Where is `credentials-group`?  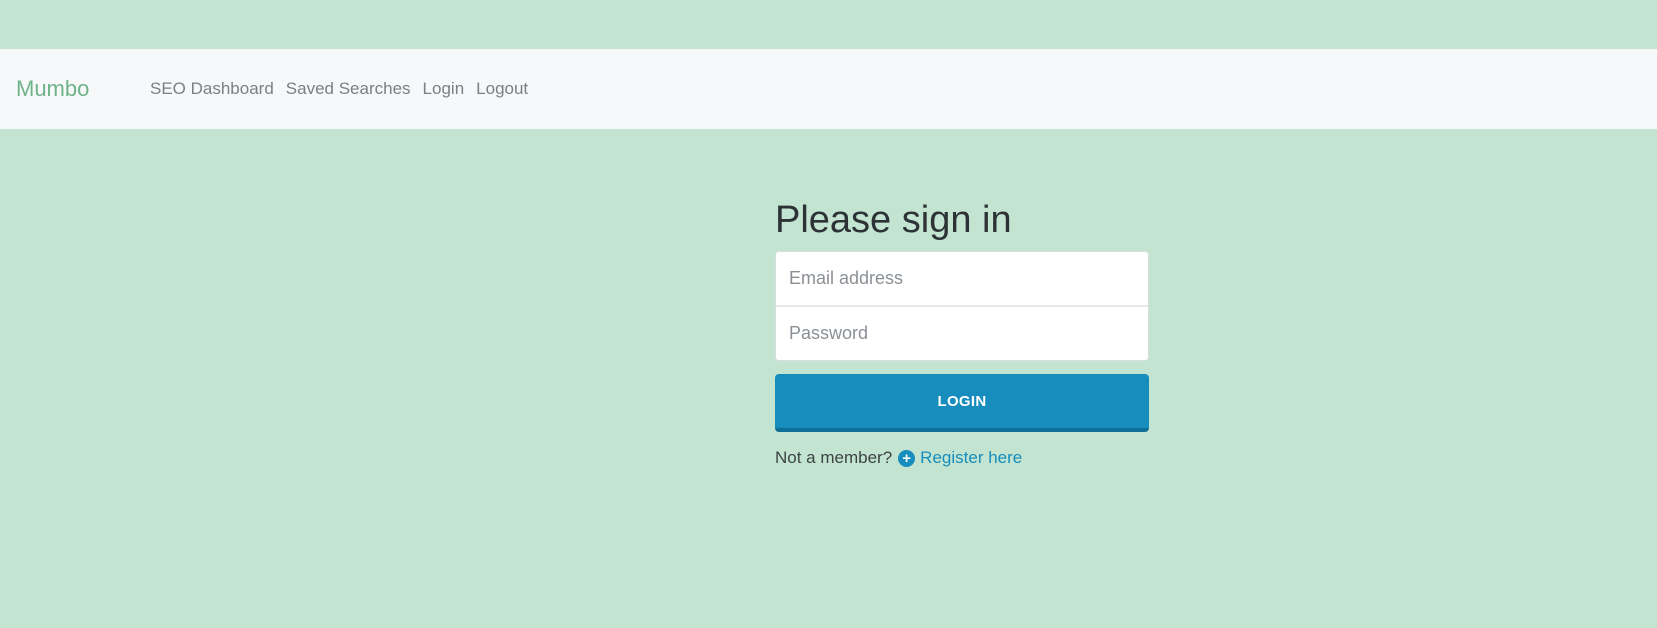 credentials-group is located at coordinates (962, 306).